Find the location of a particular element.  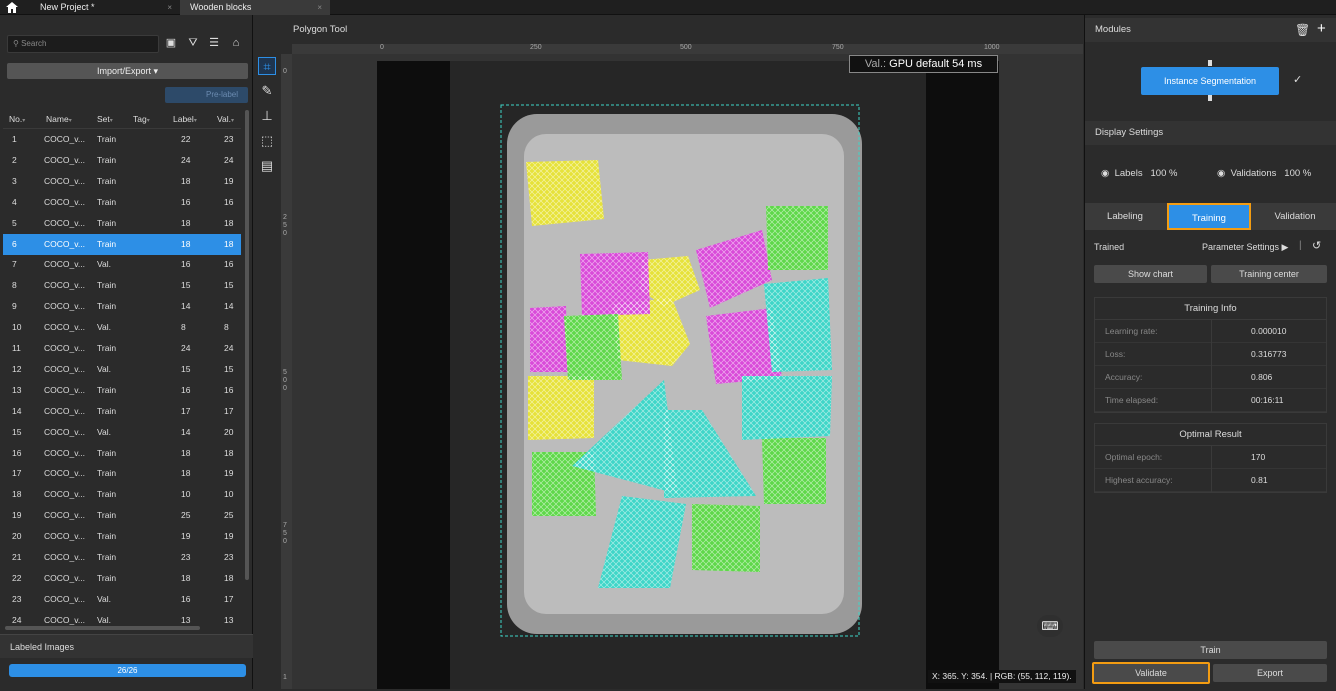

cell-no: 23 is located at coordinates (17, 598).